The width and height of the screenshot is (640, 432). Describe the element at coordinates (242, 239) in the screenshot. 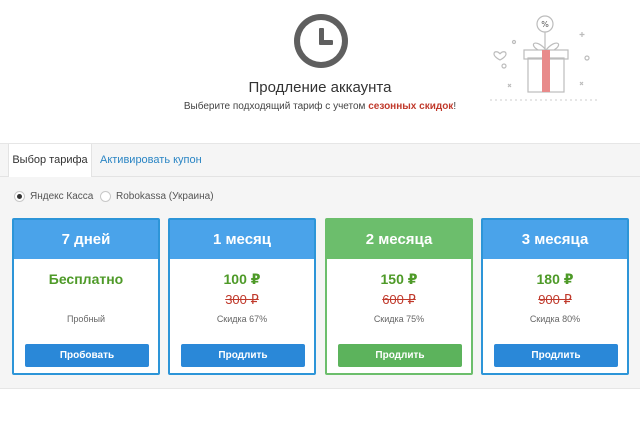

I see `plan-name: 1 месяц` at that location.